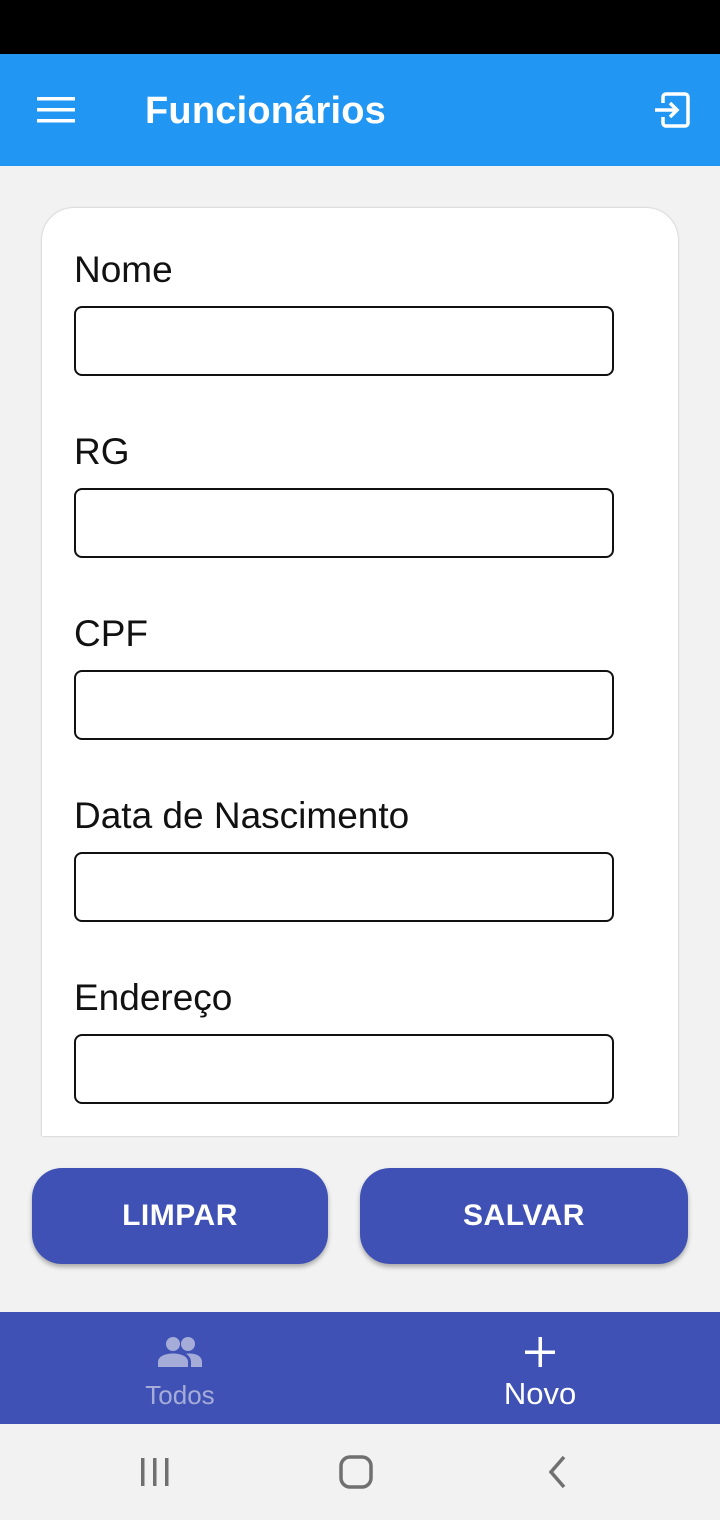  I want to click on rg-field-group: RG, so click(344, 494).